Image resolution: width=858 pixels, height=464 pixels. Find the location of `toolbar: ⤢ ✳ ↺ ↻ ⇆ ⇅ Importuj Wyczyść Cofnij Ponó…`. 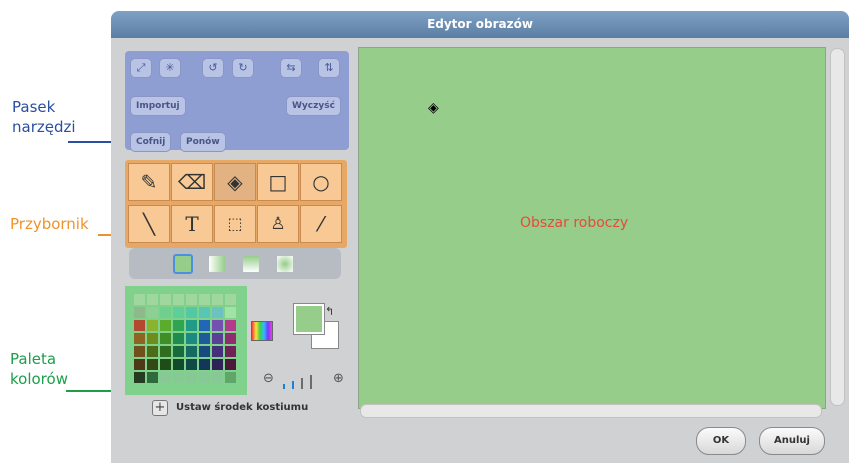

toolbar: ⤢ ✳ ↺ ↻ ⇆ ⇅ Importuj Wyczyść Cofnij Ponó… is located at coordinates (237, 101).